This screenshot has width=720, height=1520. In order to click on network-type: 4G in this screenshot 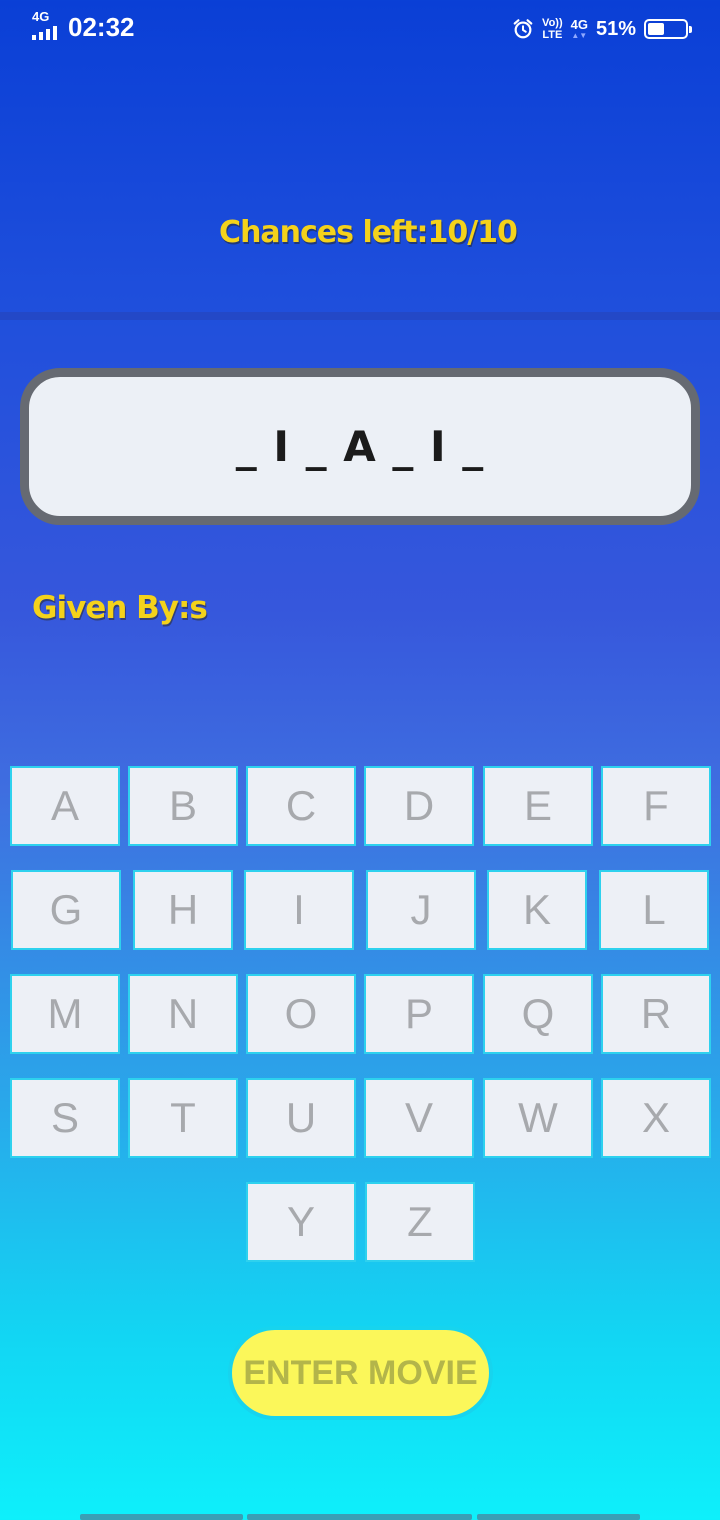, I will do `click(579, 24)`.